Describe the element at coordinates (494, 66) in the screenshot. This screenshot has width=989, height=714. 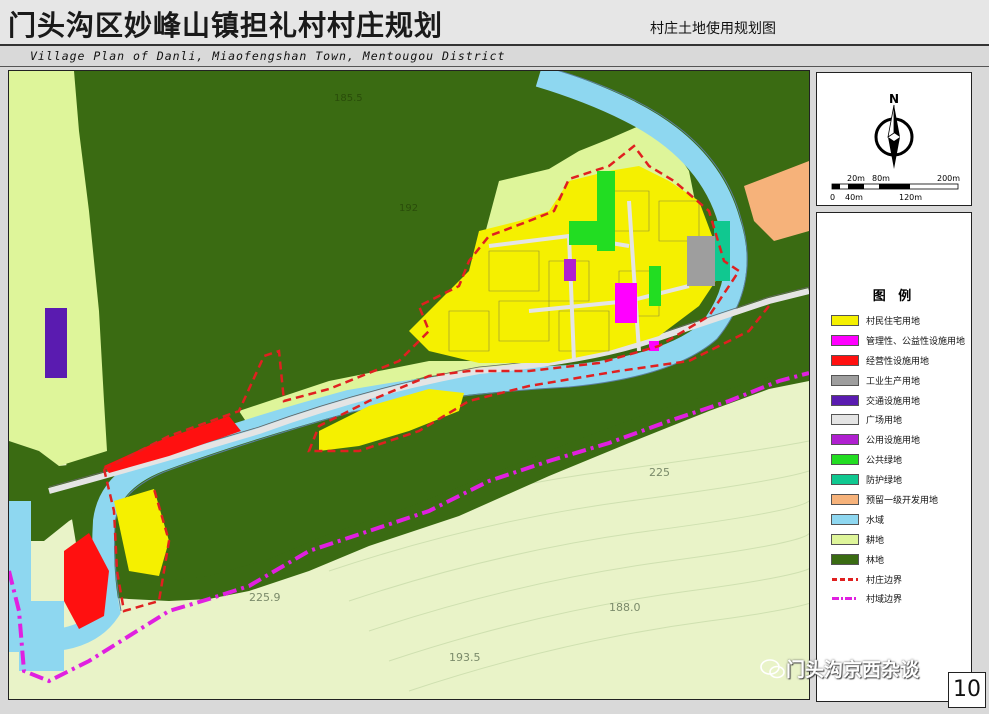
I see `header-rule-thin` at that location.